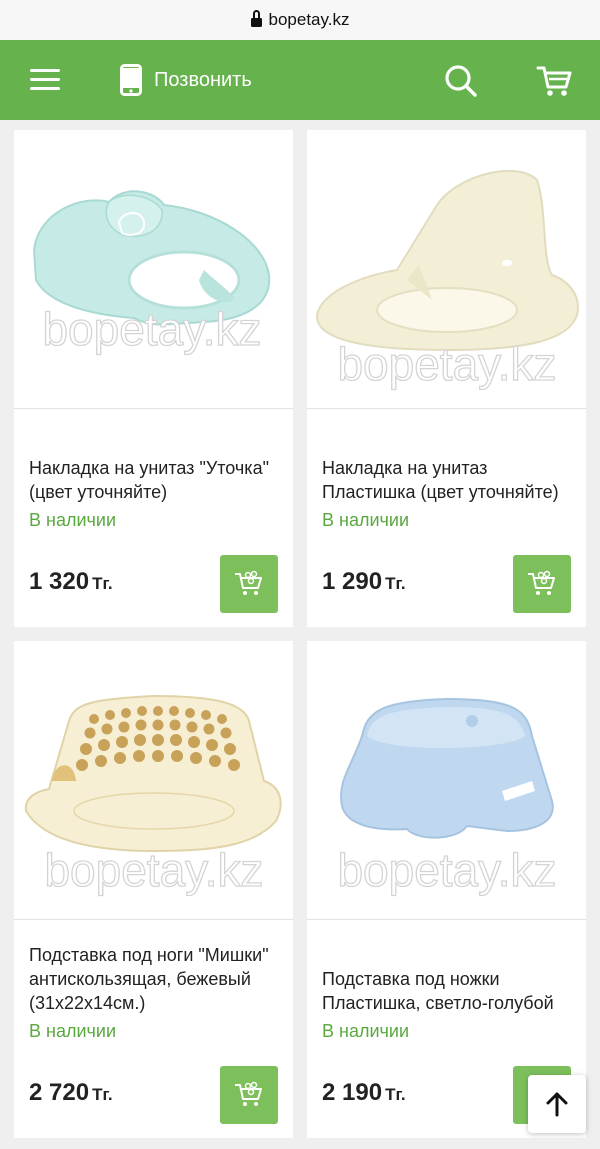  I want to click on browser-url-bar: bopetay.kz, so click(300, 20).